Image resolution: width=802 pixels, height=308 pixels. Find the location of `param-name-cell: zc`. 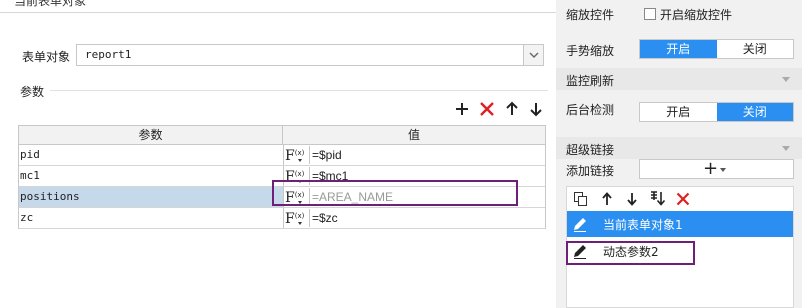

param-name-cell: zc is located at coordinates (151, 218).